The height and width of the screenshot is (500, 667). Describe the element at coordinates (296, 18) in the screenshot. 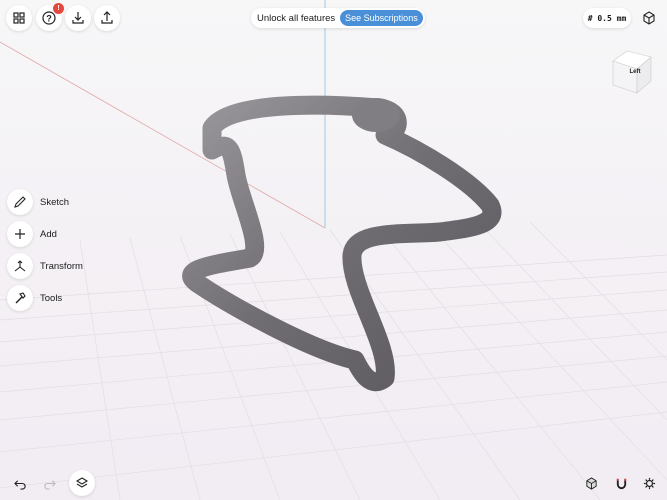

I see `promo-text: Unlock all features` at that location.